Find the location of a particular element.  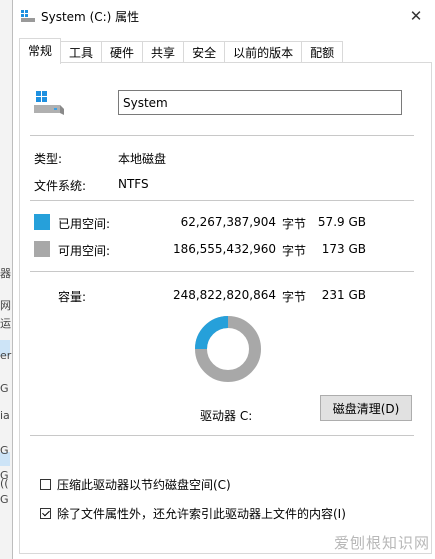

tab-quota: 配额 is located at coordinates (322, 52).